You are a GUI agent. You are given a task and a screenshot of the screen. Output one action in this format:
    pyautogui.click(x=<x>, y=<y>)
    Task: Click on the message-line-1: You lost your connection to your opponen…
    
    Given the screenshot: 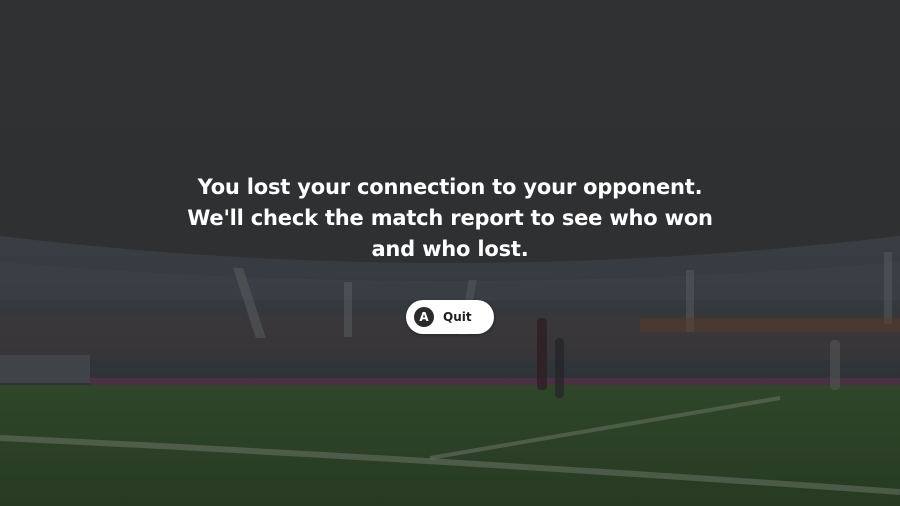 What is the action you would take?
    pyautogui.click(x=450, y=187)
    